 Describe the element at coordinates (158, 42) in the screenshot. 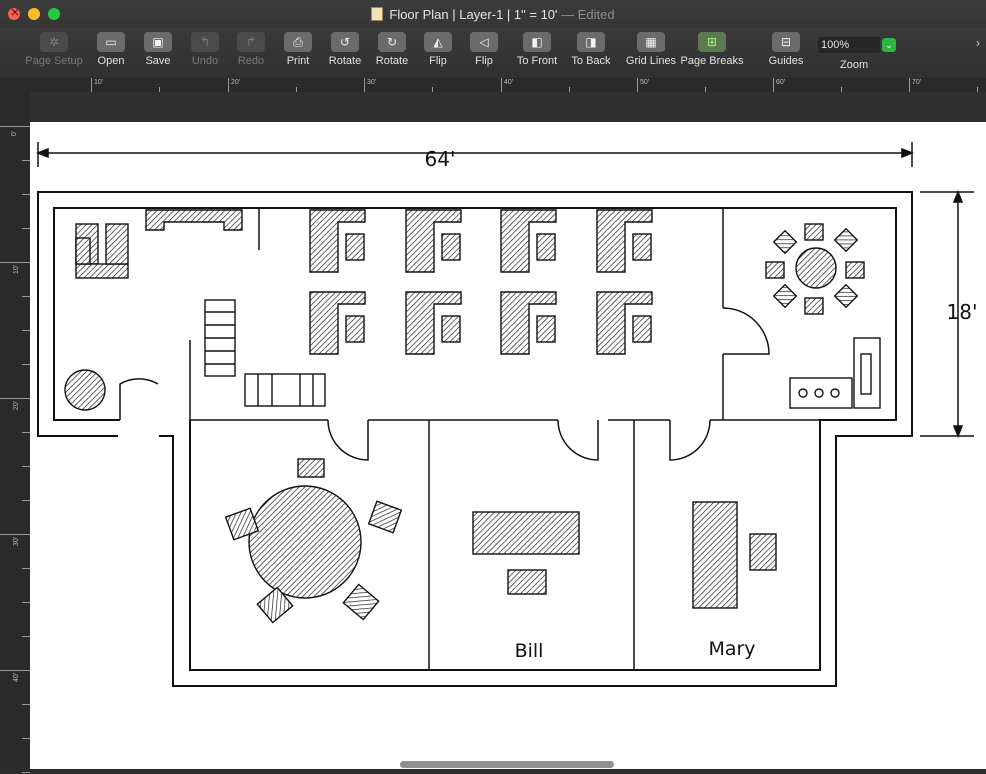

I see `floppy-icon: ▣` at that location.